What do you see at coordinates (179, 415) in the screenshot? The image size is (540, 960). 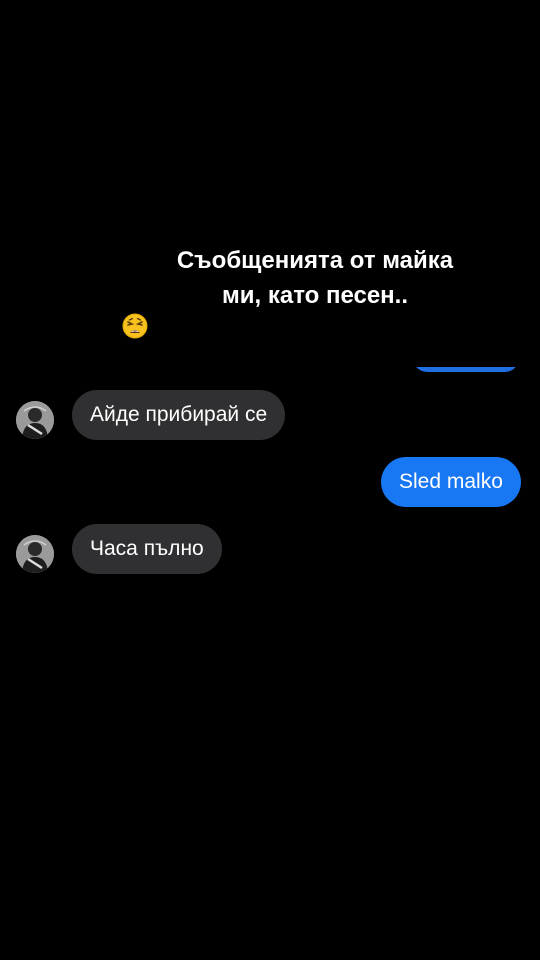 I see `incoming-message-1: Айде прибирай се` at bounding box center [179, 415].